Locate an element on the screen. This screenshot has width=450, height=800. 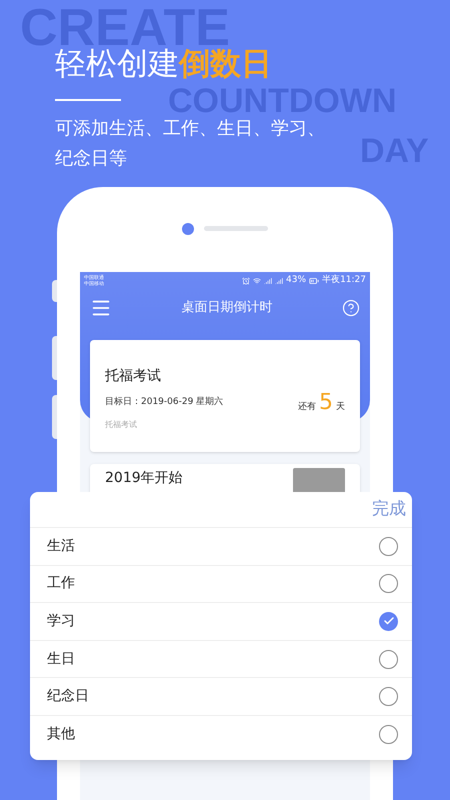
wifi-icon is located at coordinates (257, 281).